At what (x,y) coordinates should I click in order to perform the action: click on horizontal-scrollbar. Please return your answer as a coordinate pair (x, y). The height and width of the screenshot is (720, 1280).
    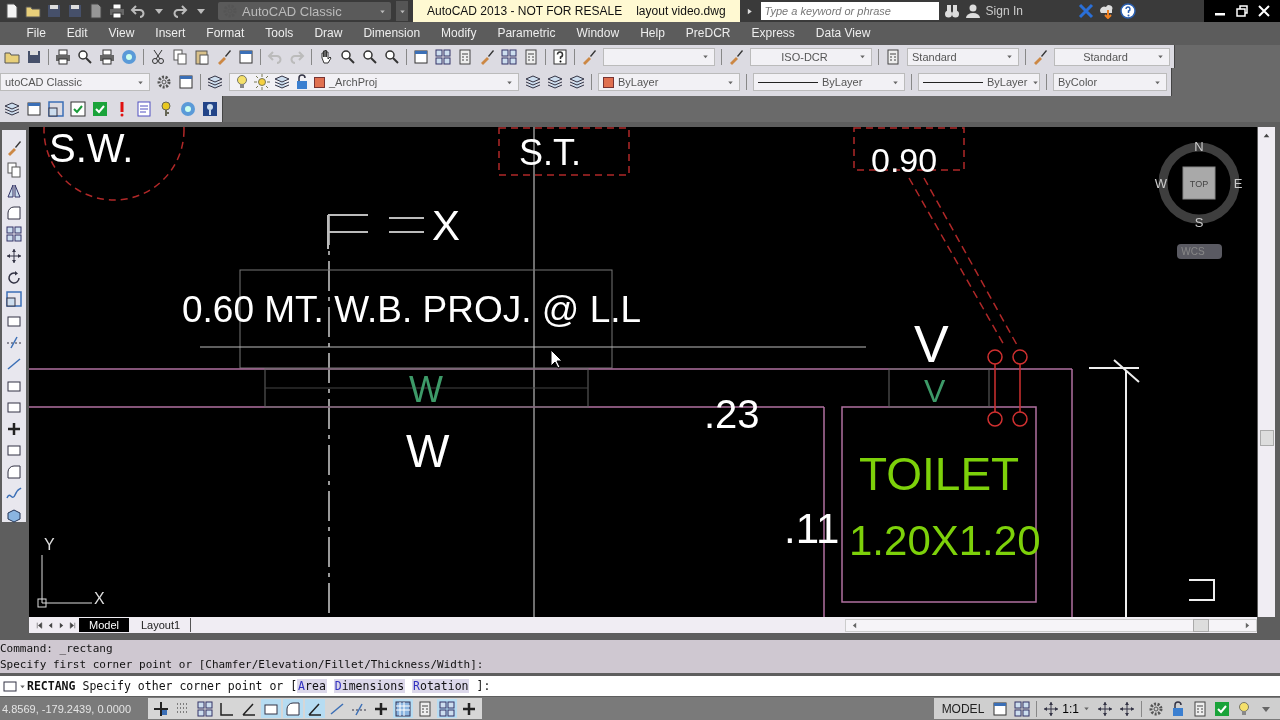
    Looking at the image, I should click on (1051, 625).